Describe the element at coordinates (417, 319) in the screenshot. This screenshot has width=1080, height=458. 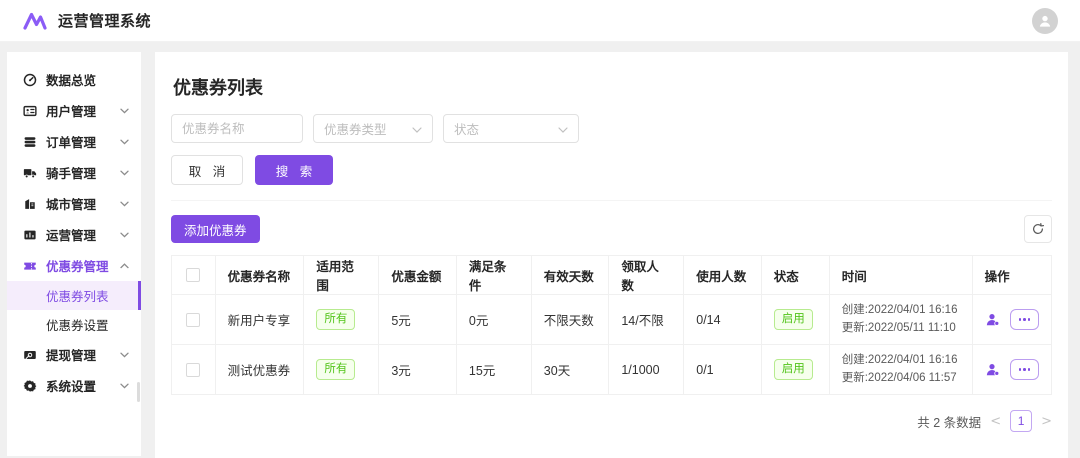
I see `cell-amount: 5元` at that location.